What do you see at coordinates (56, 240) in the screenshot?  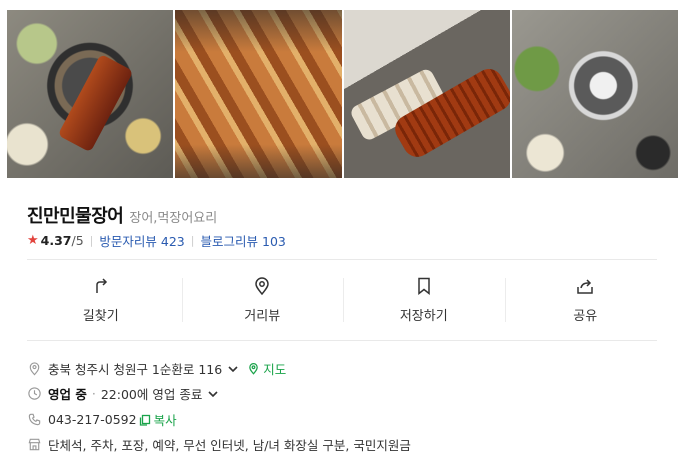 I see `rating-value: 4.37` at bounding box center [56, 240].